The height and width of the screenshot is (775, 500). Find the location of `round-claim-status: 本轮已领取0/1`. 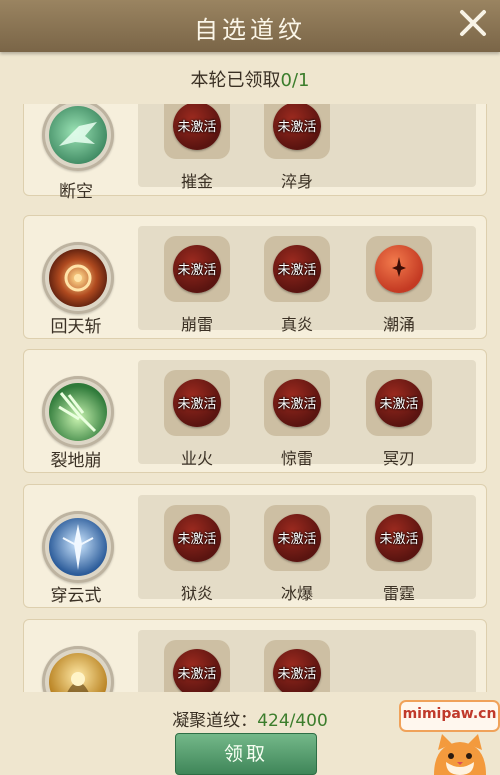

round-claim-status: 本轮已领取0/1 is located at coordinates (250, 79).